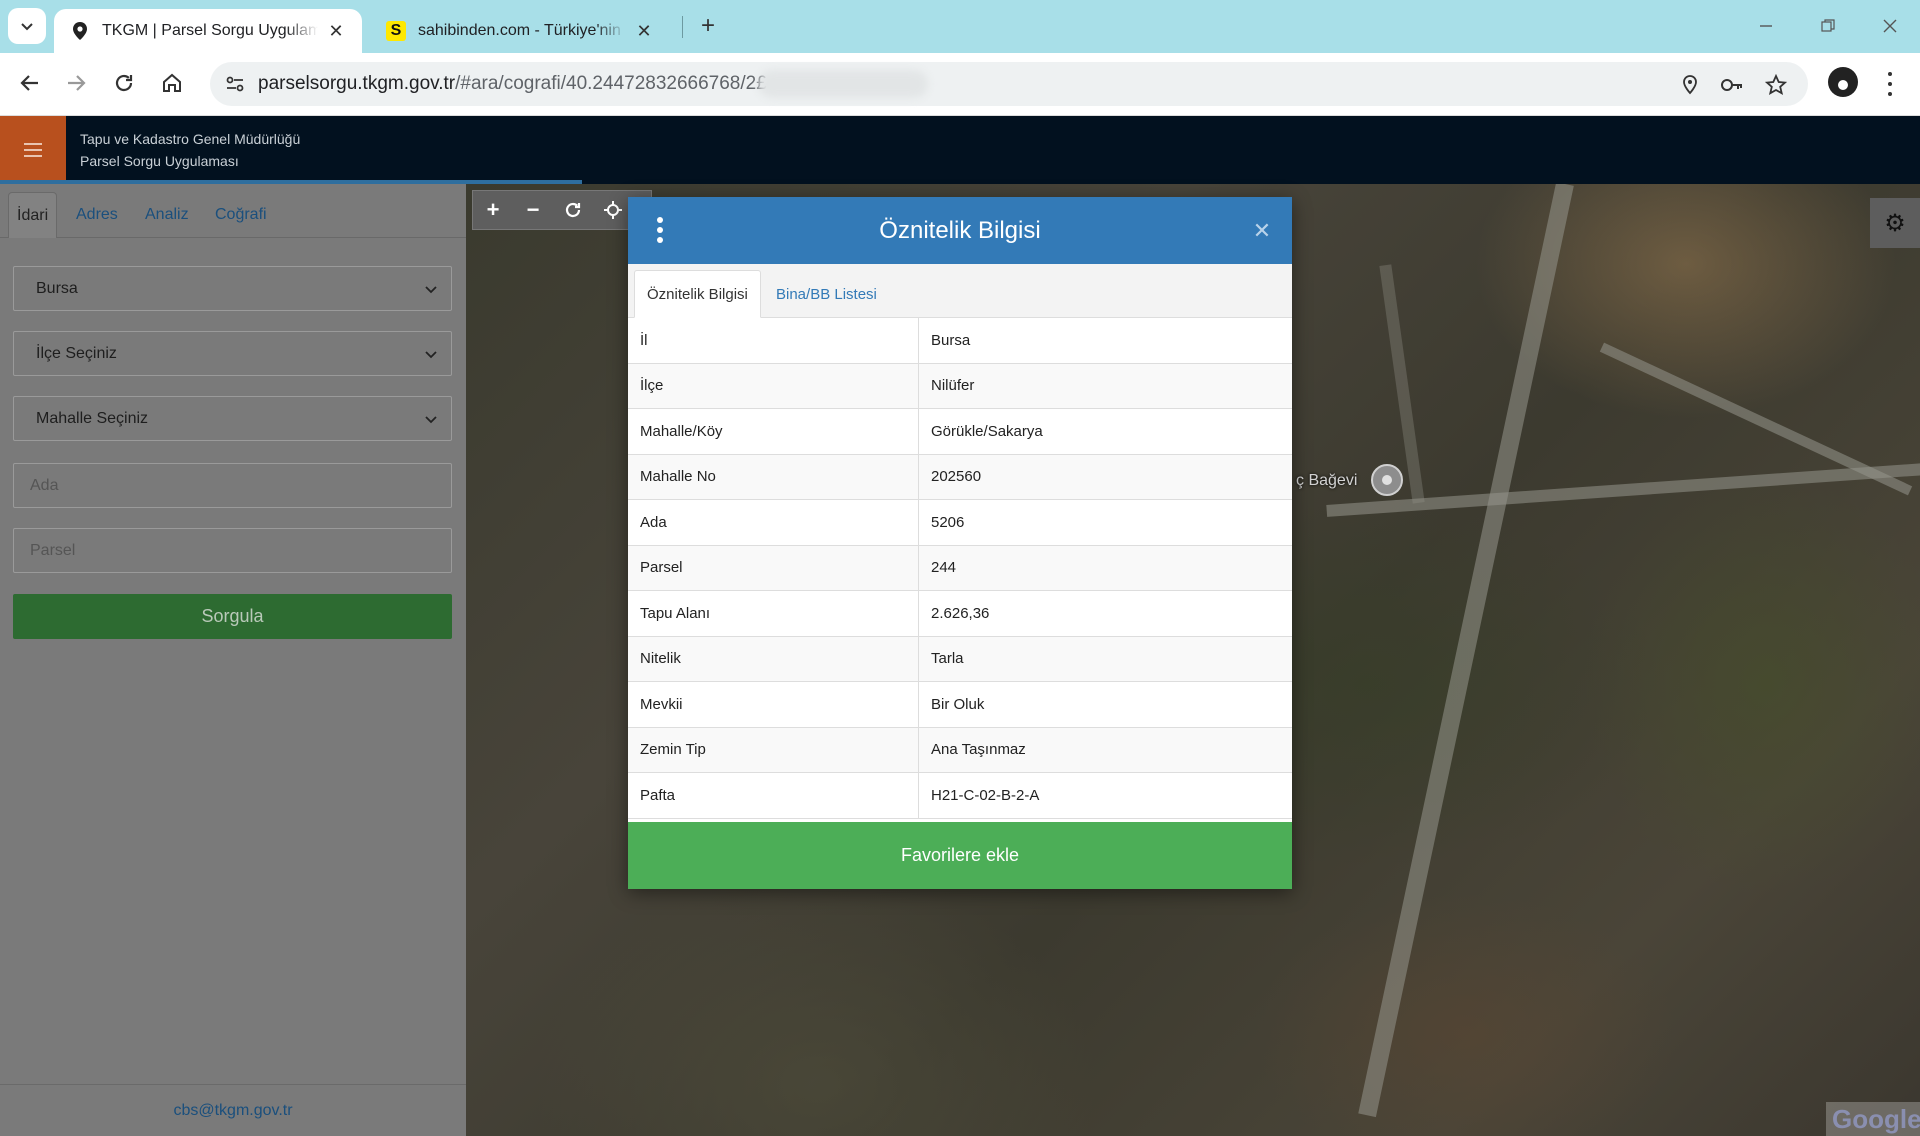  What do you see at coordinates (190, 139) in the screenshot?
I see `org-name: Tapu ve Kadastro Genel Müdürlüğü` at bounding box center [190, 139].